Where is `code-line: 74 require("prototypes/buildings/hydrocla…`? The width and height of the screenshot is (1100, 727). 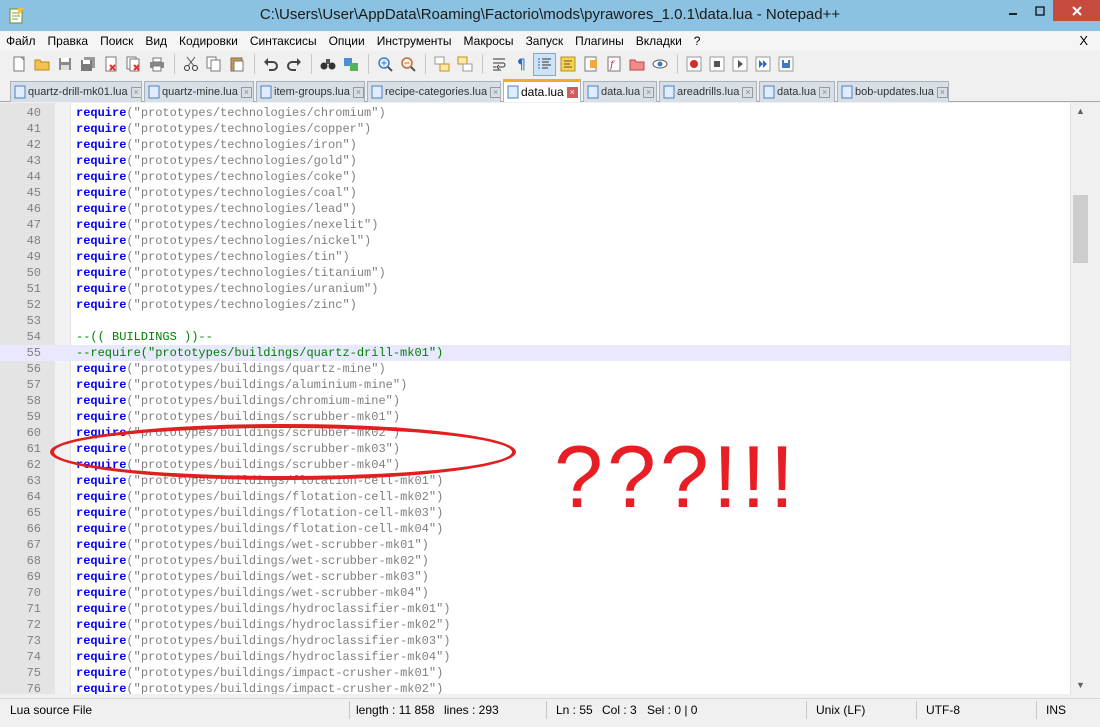 code-line: 74 require("prototypes/buildings/hydrocla… is located at coordinates (535, 657).